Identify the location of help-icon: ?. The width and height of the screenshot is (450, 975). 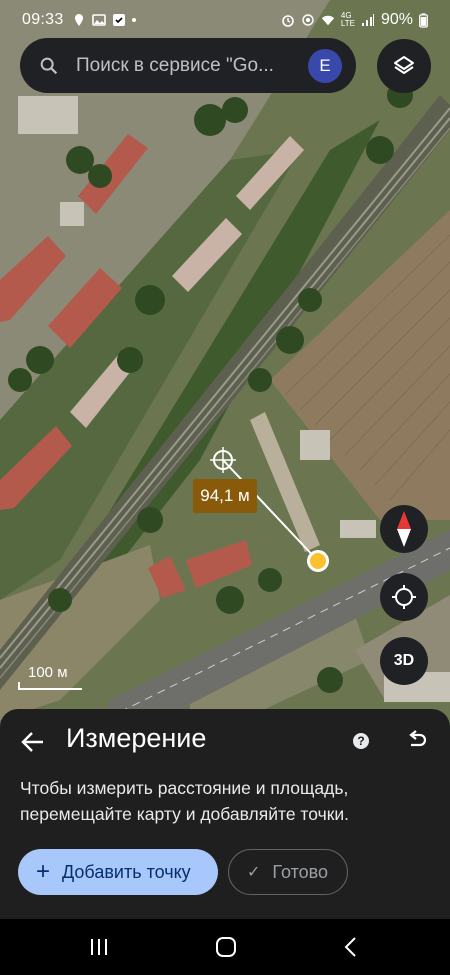
(361, 741).